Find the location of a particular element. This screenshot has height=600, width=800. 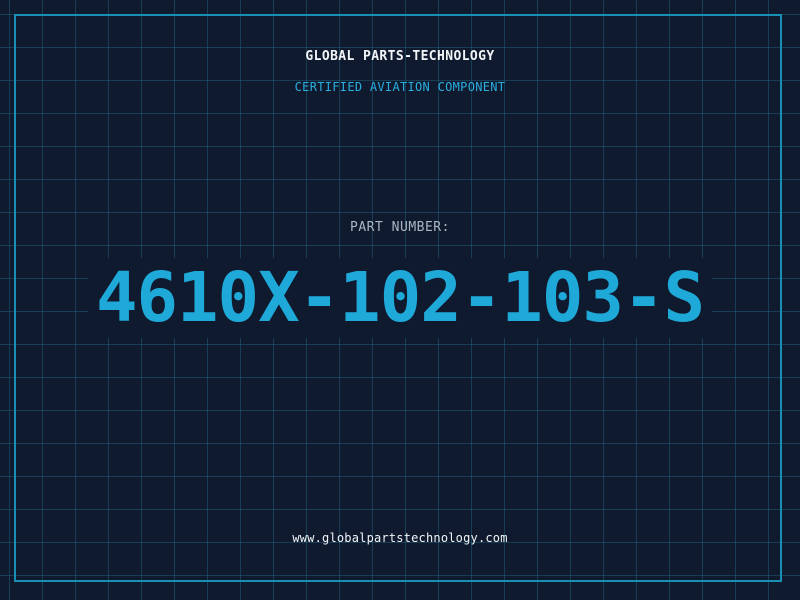

part-number-text: 4610X-102-103-S is located at coordinates (400, 298).